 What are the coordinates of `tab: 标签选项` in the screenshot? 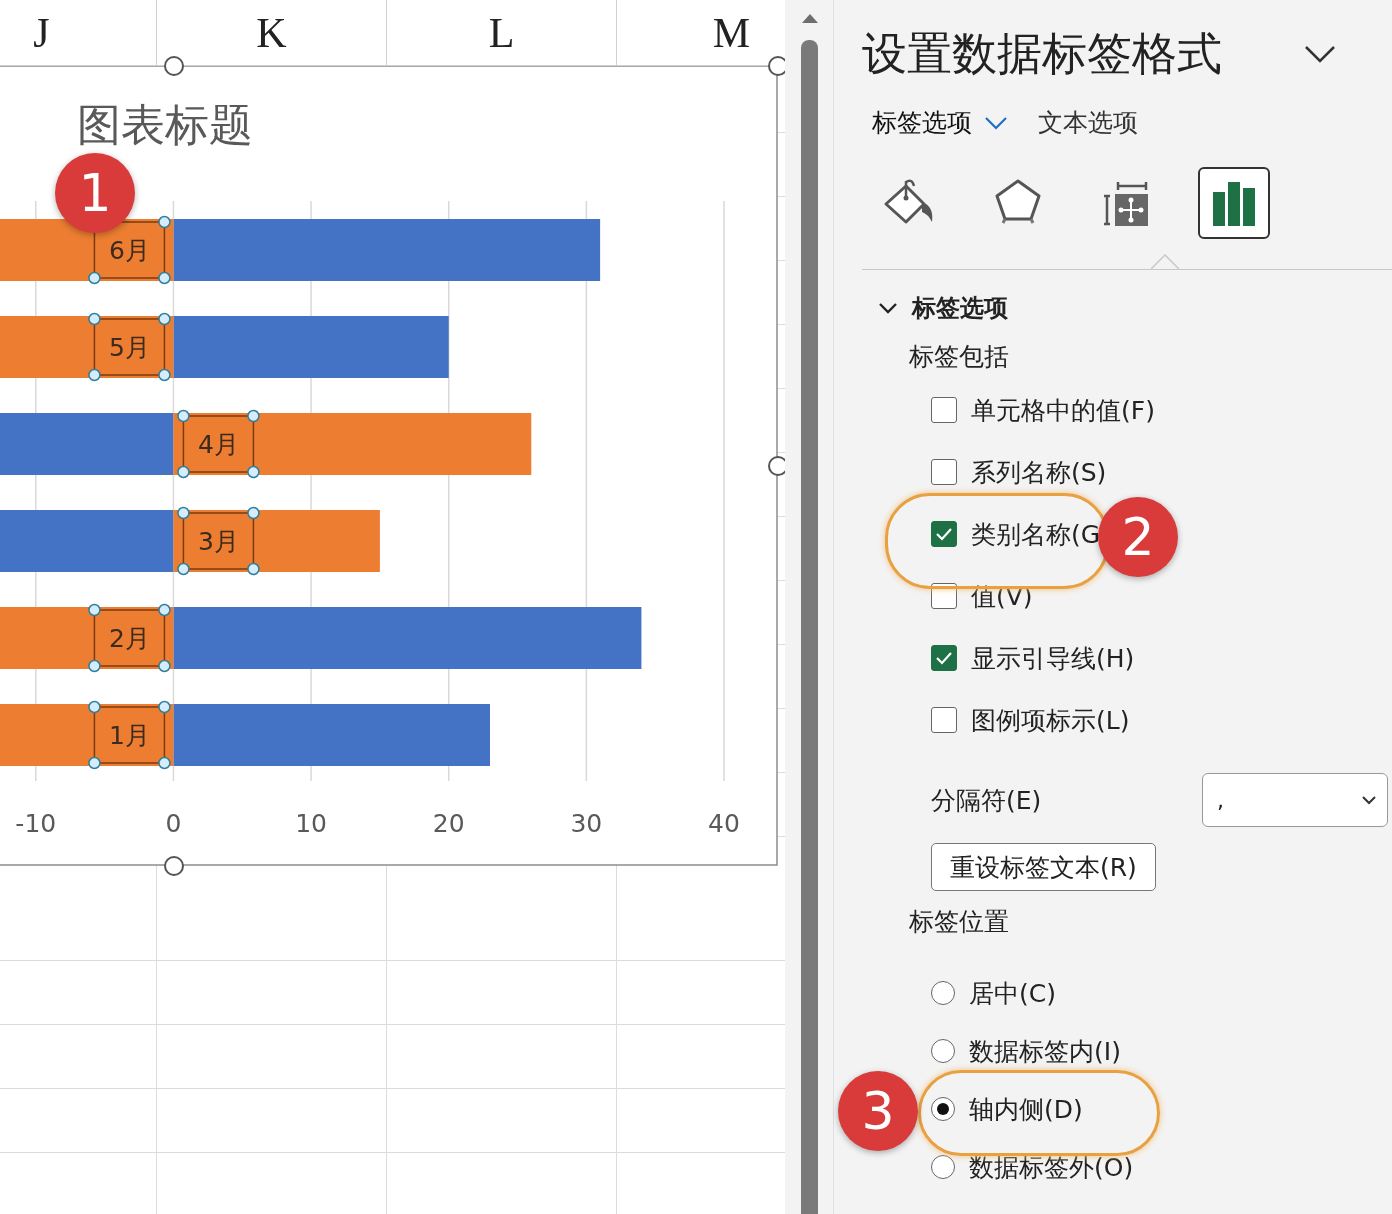 It's located at (940, 122).